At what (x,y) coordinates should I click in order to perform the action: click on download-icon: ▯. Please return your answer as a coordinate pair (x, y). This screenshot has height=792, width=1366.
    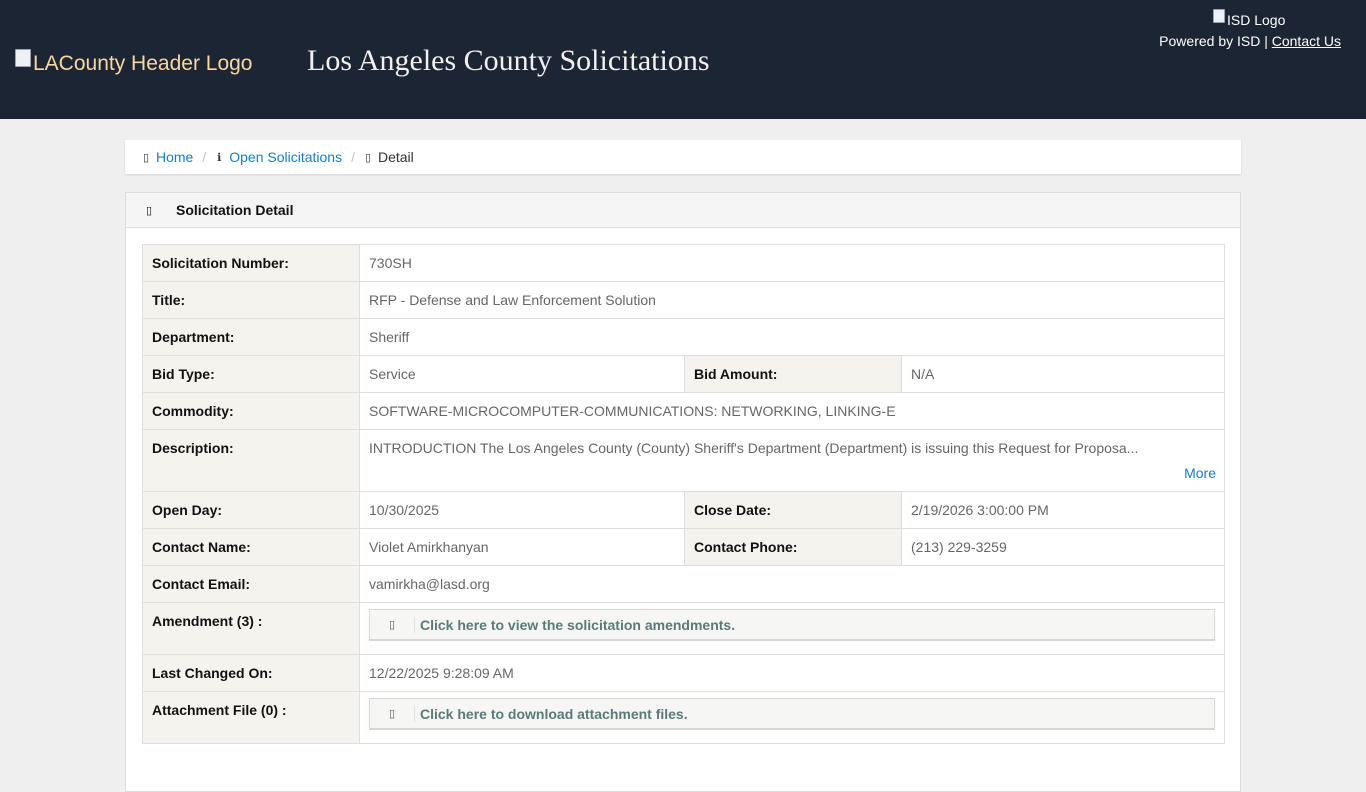
    Looking at the image, I should click on (392, 713).